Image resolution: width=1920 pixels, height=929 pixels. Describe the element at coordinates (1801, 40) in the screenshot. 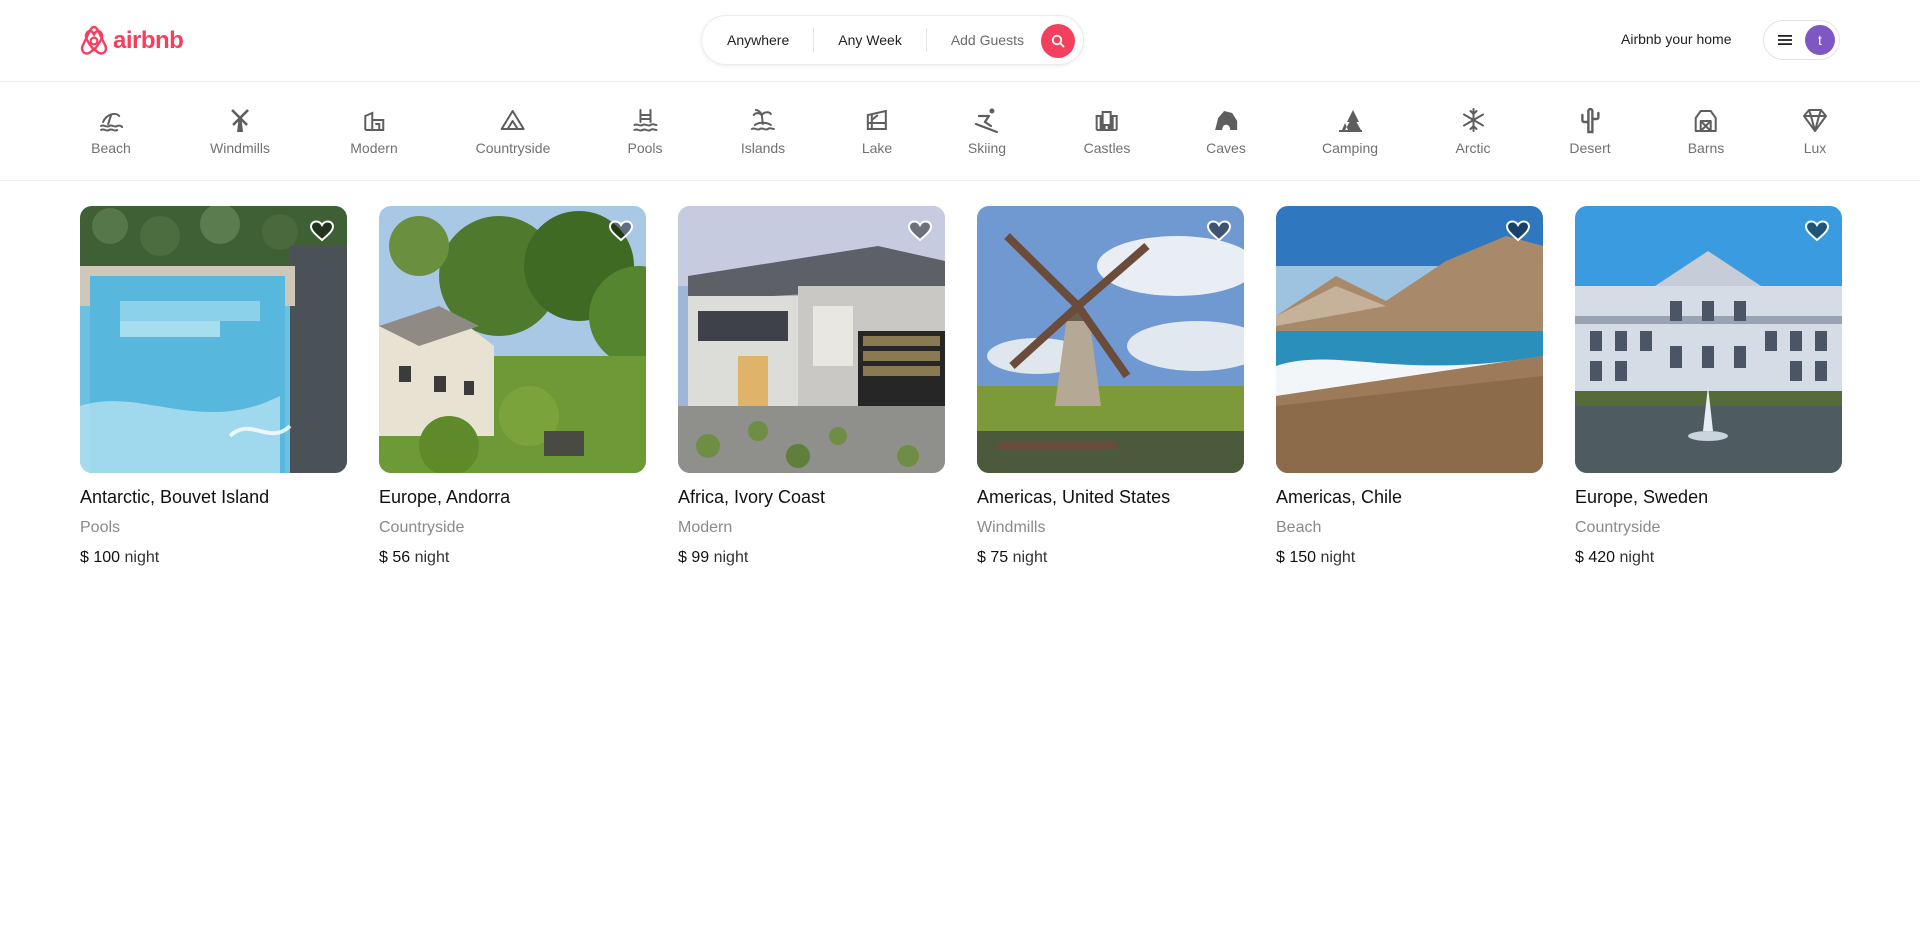

I see `user-menu-button: t` at that location.